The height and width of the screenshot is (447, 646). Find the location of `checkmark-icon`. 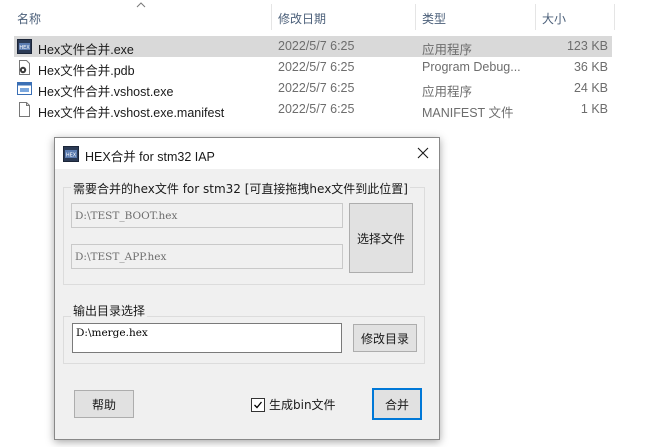

checkmark-icon is located at coordinates (258, 404).